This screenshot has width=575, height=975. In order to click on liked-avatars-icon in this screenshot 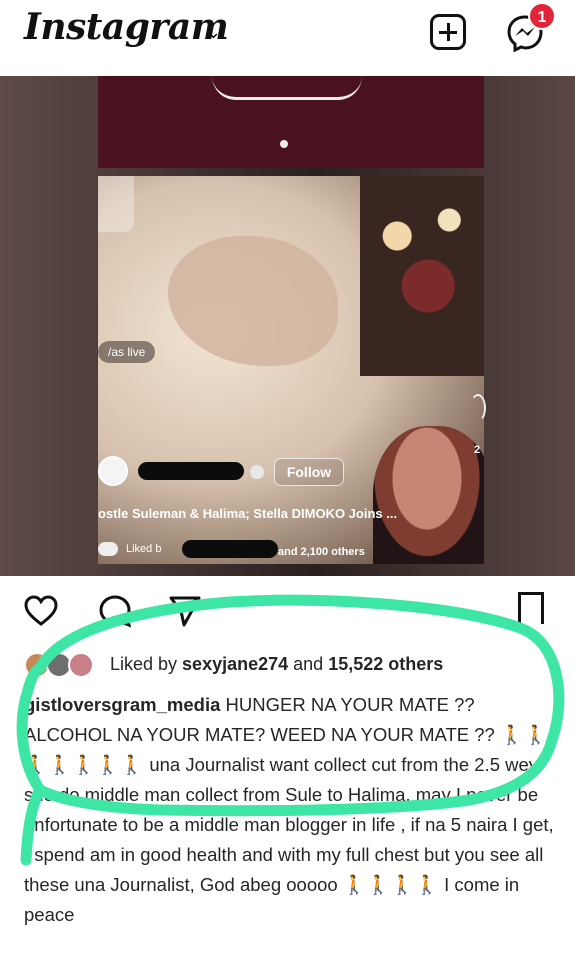, I will do `click(108, 549)`.